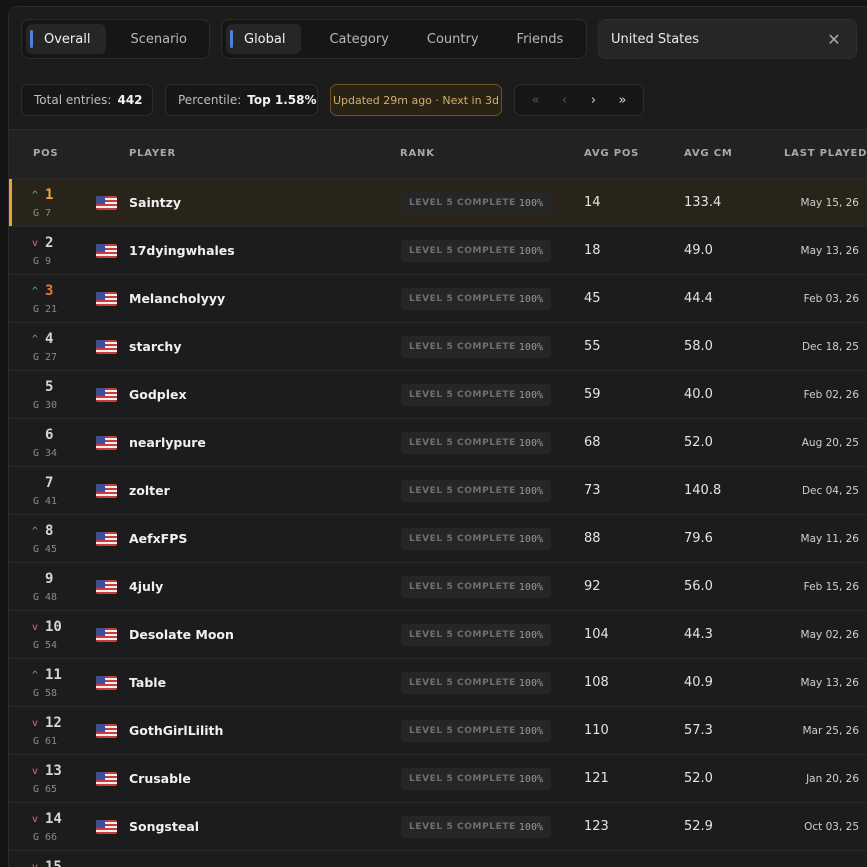 The image size is (867, 867). Describe the element at coordinates (164, 826) in the screenshot. I see `player-name: Songsteal` at that location.